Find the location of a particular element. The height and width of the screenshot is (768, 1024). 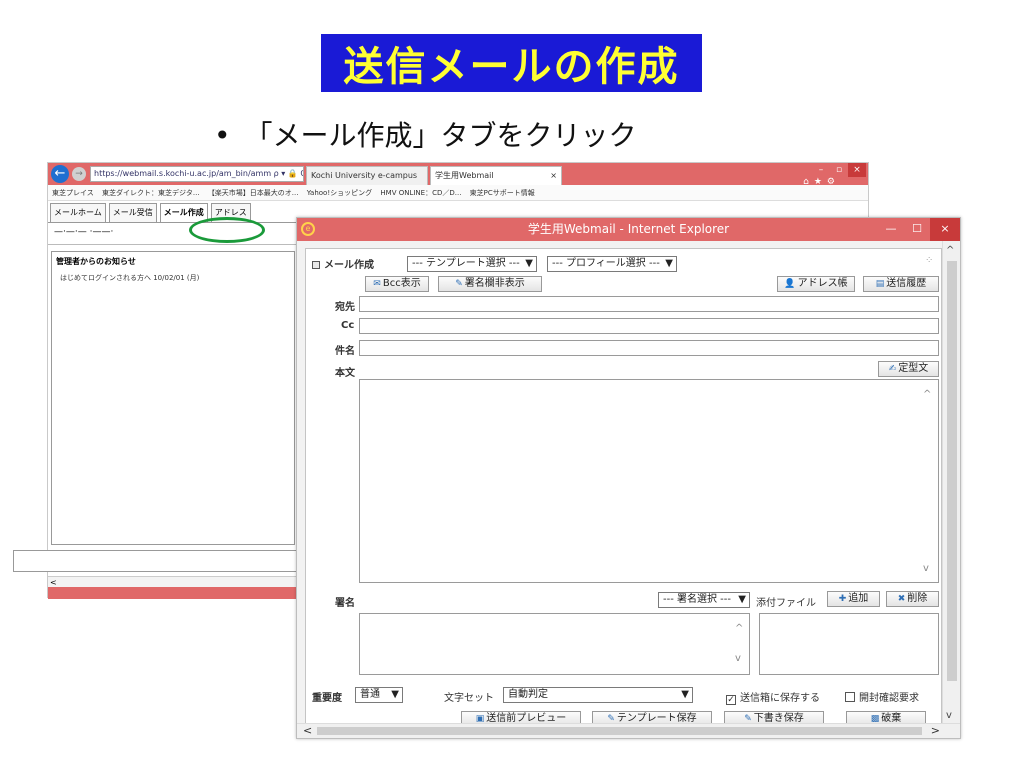

bcc-icon: ✉ is located at coordinates (377, 284).